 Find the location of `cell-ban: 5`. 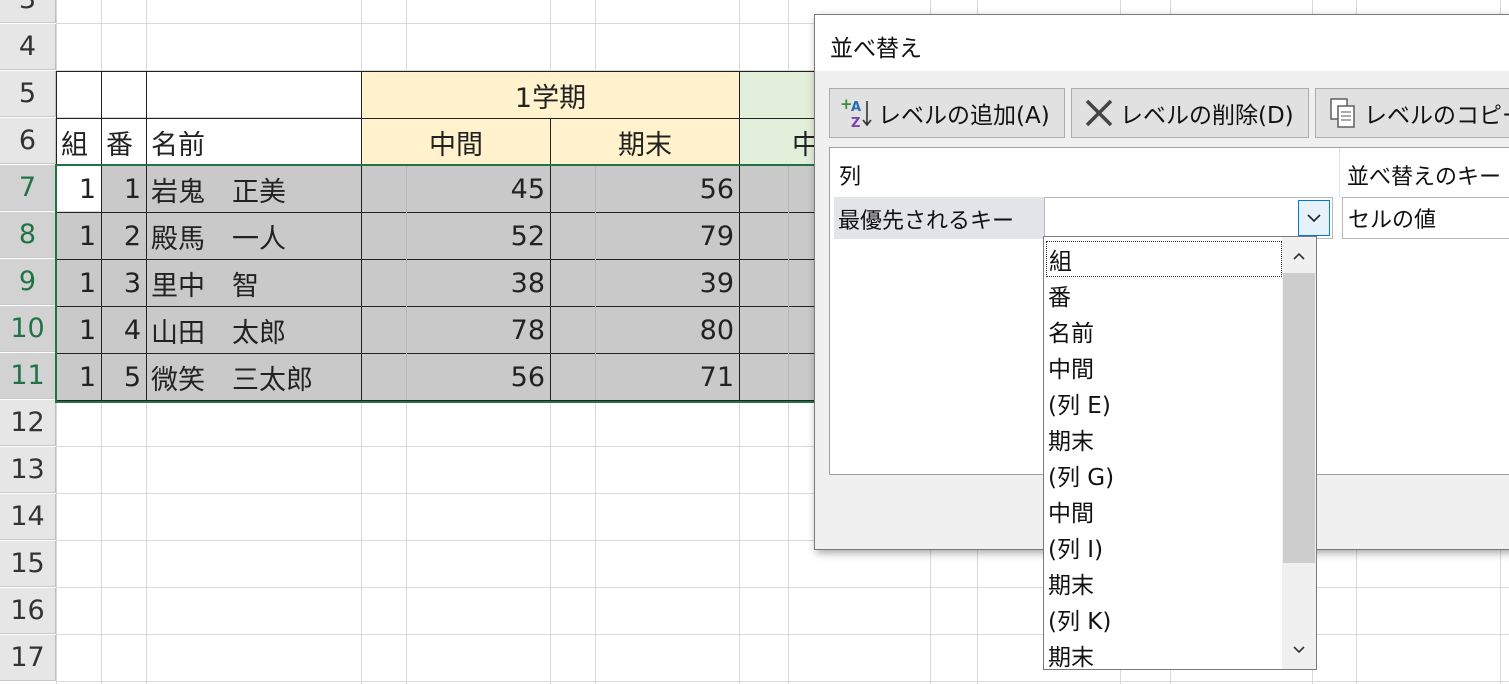

cell-ban: 5 is located at coordinates (123, 376).